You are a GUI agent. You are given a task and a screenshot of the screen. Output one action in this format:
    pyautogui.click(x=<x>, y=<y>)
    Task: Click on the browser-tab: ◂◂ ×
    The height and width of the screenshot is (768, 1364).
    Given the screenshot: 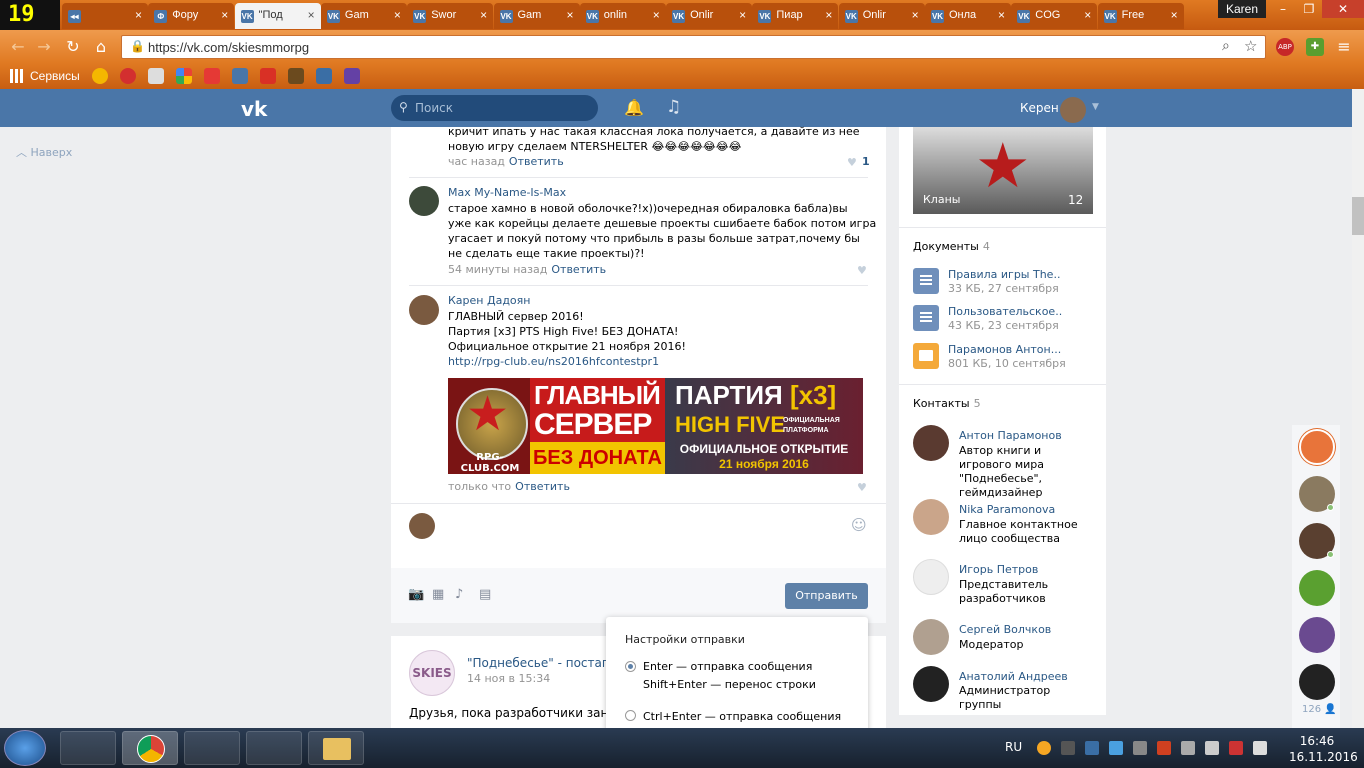 What is the action you would take?
    pyautogui.click(x=105, y=16)
    